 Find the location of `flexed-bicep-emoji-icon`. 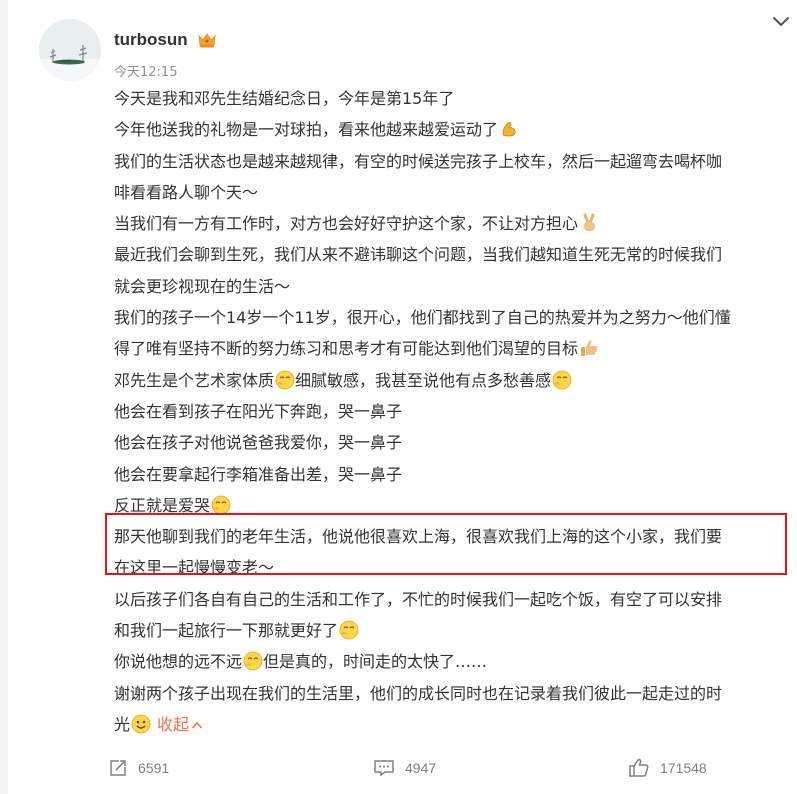

flexed-bicep-emoji-icon is located at coordinates (509, 129).